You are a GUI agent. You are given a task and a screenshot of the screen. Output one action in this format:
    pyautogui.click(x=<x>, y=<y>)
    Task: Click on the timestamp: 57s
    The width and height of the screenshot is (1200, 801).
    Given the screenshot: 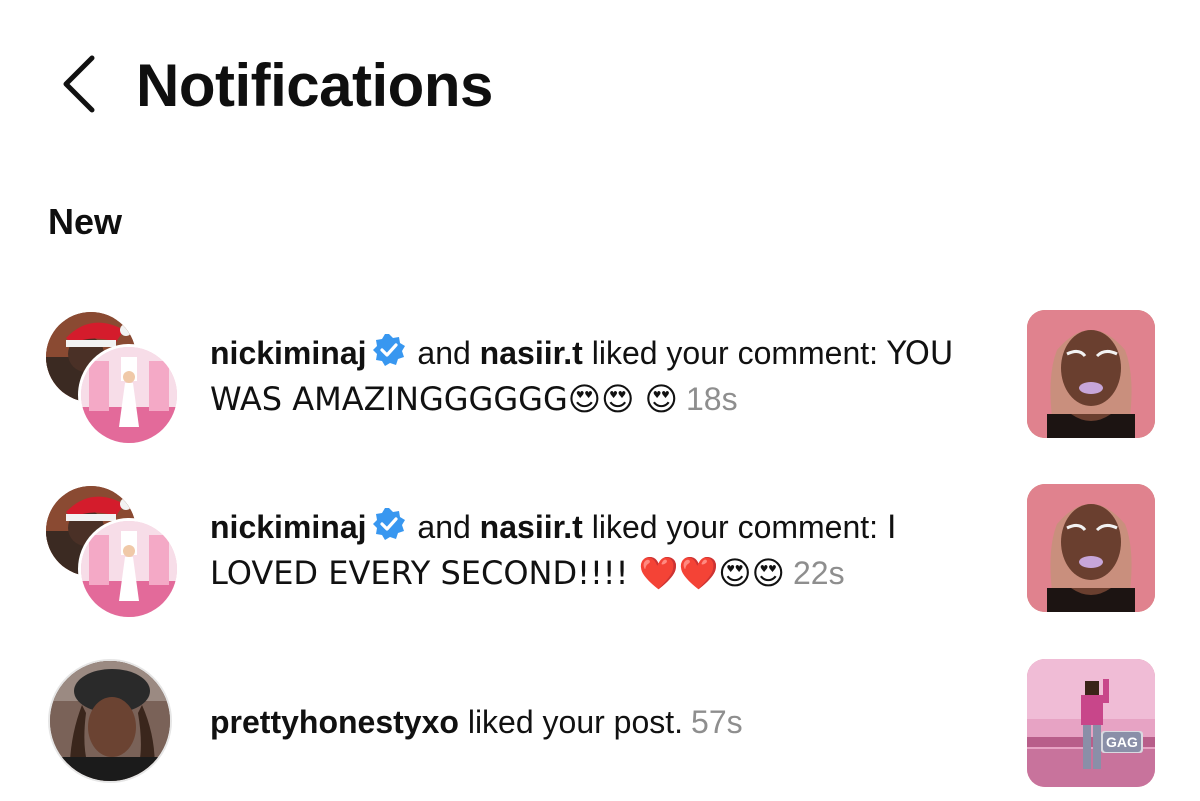 What is the action you would take?
    pyautogui.click(x=717, y=722)
    